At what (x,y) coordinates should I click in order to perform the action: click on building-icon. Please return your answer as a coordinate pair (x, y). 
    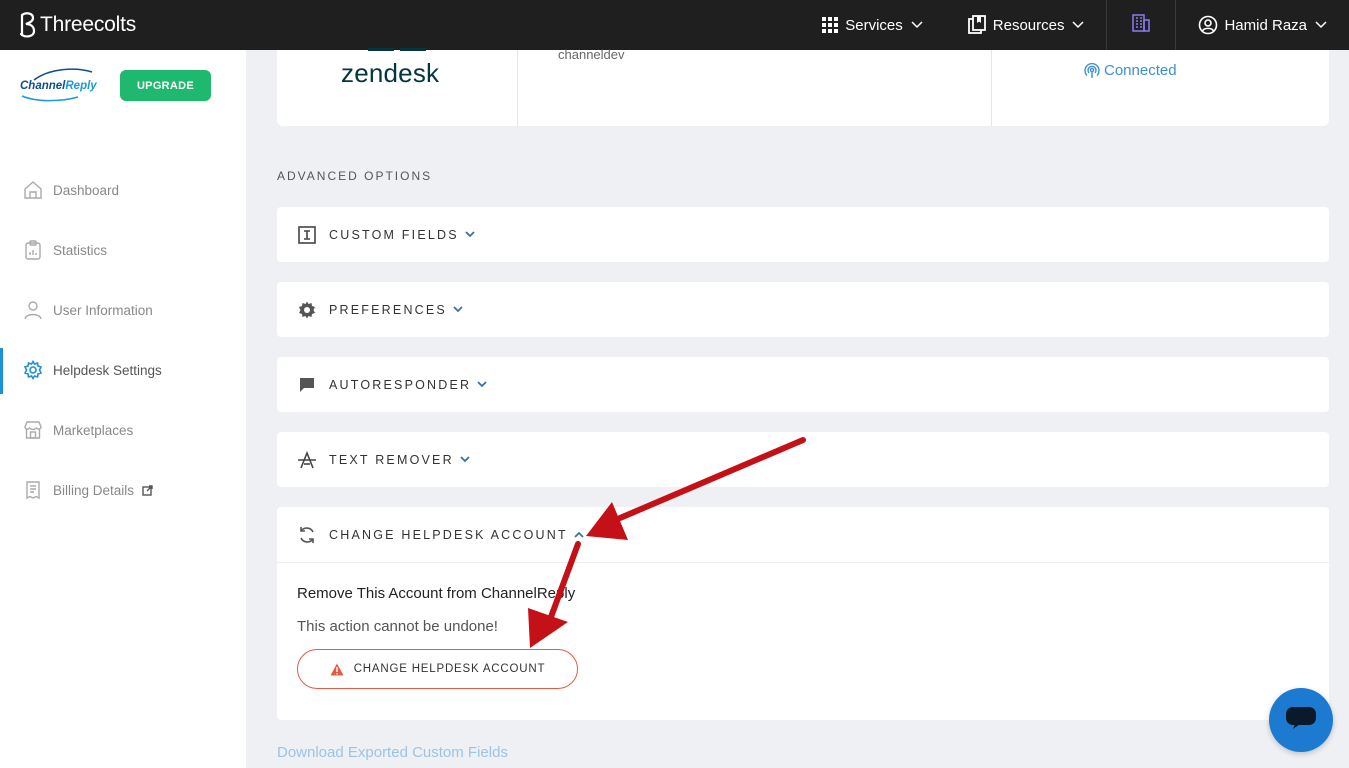
    Looking at the image, I should click on (1141, 25).